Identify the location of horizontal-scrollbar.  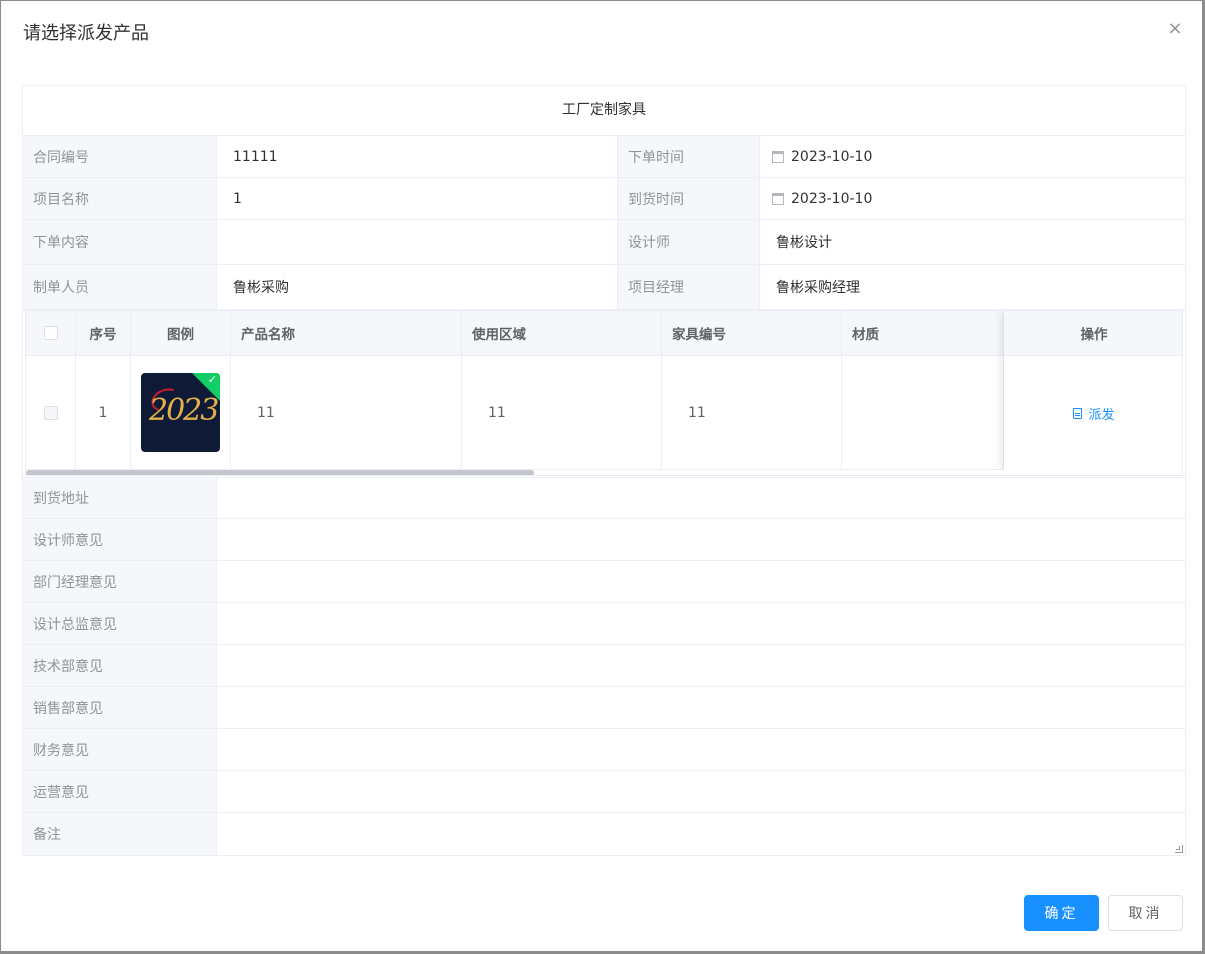
(604, 472).